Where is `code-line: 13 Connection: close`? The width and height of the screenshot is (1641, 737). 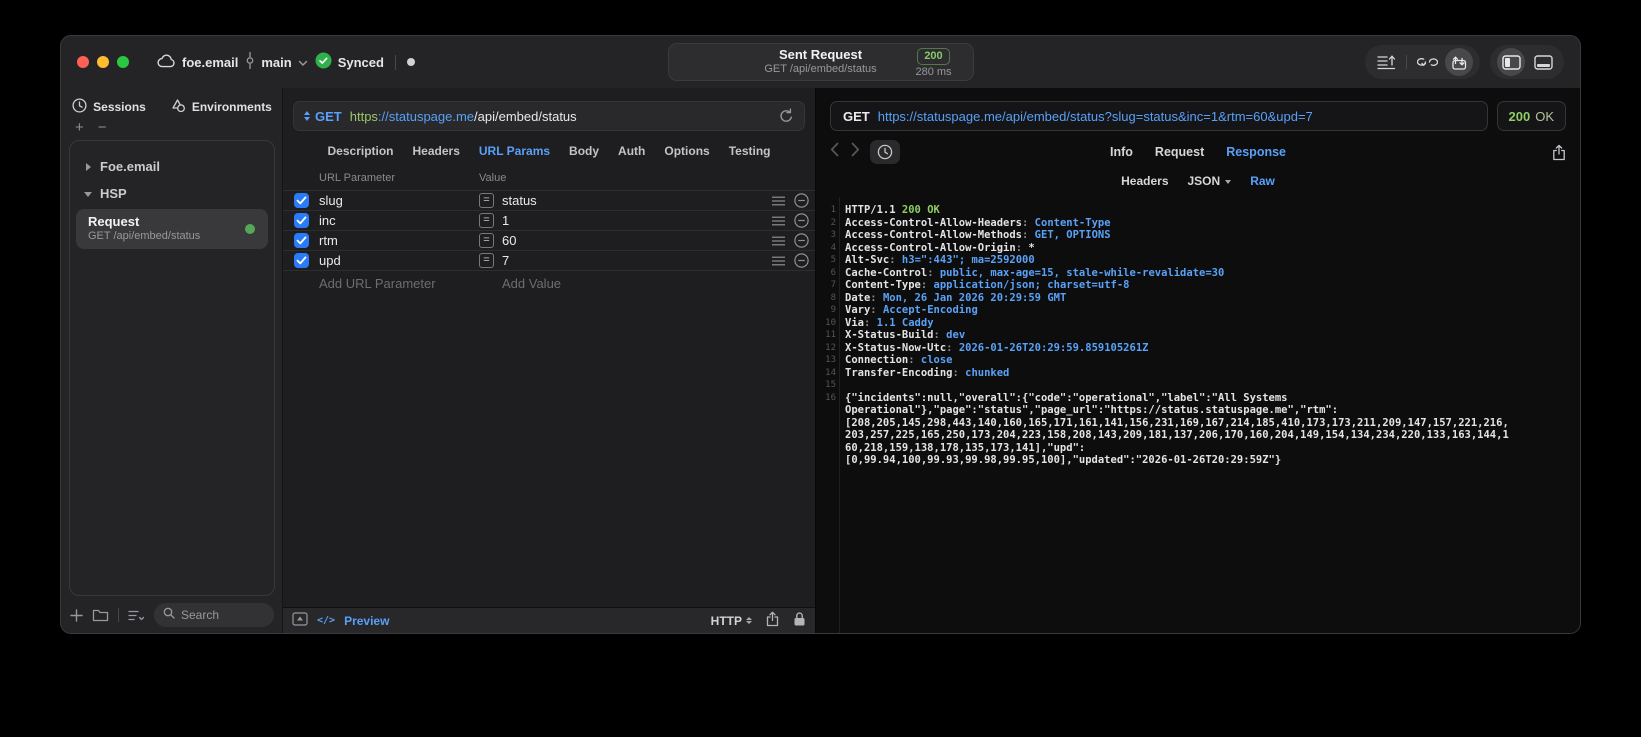 code-line: 13 Connection: close is located at coordinates (889, 360).